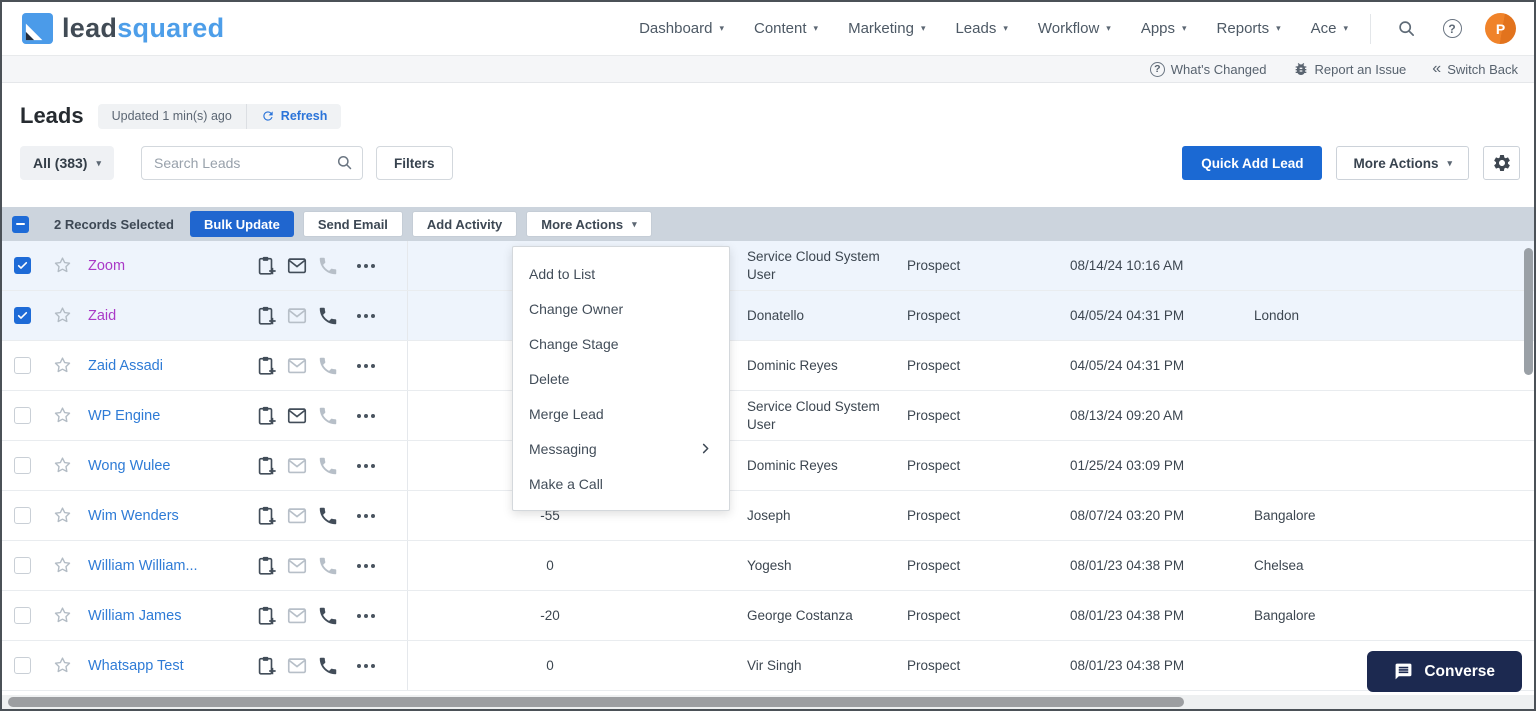  I want to click on menu-item-make-a-call: Make a Call, so click(621, 483).